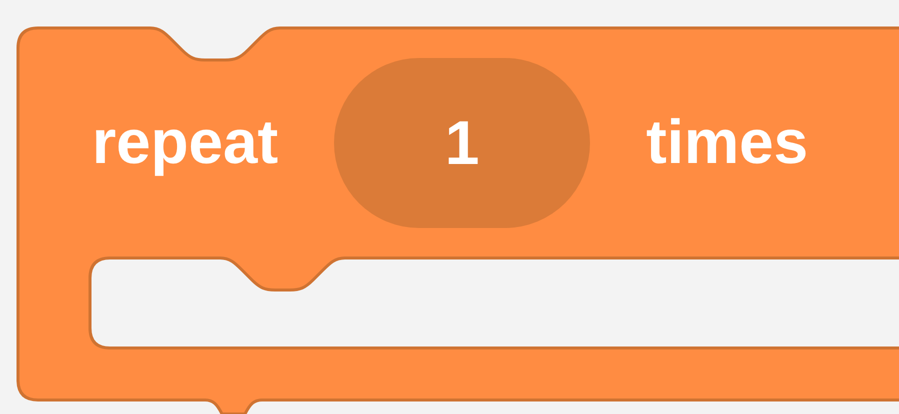 This screenshot has height=414, width=899. I want to click on block-suffix: times, so click(727, 143).